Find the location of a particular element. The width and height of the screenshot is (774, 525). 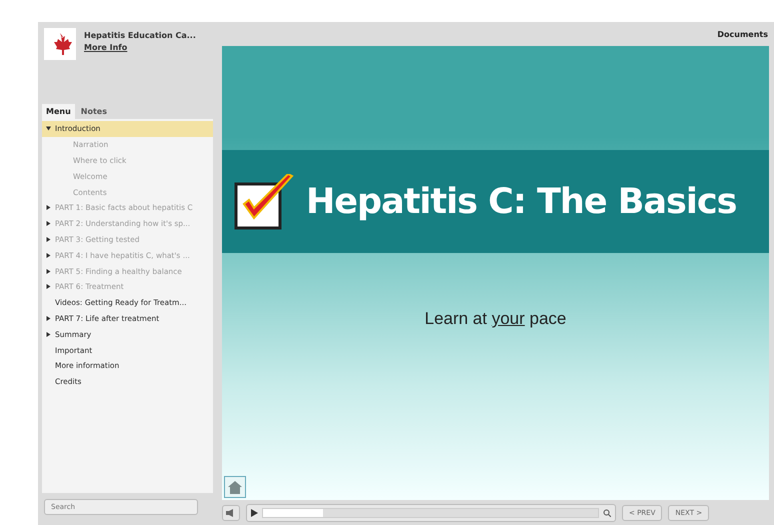

search-icon is located at coordinates (607, 512).